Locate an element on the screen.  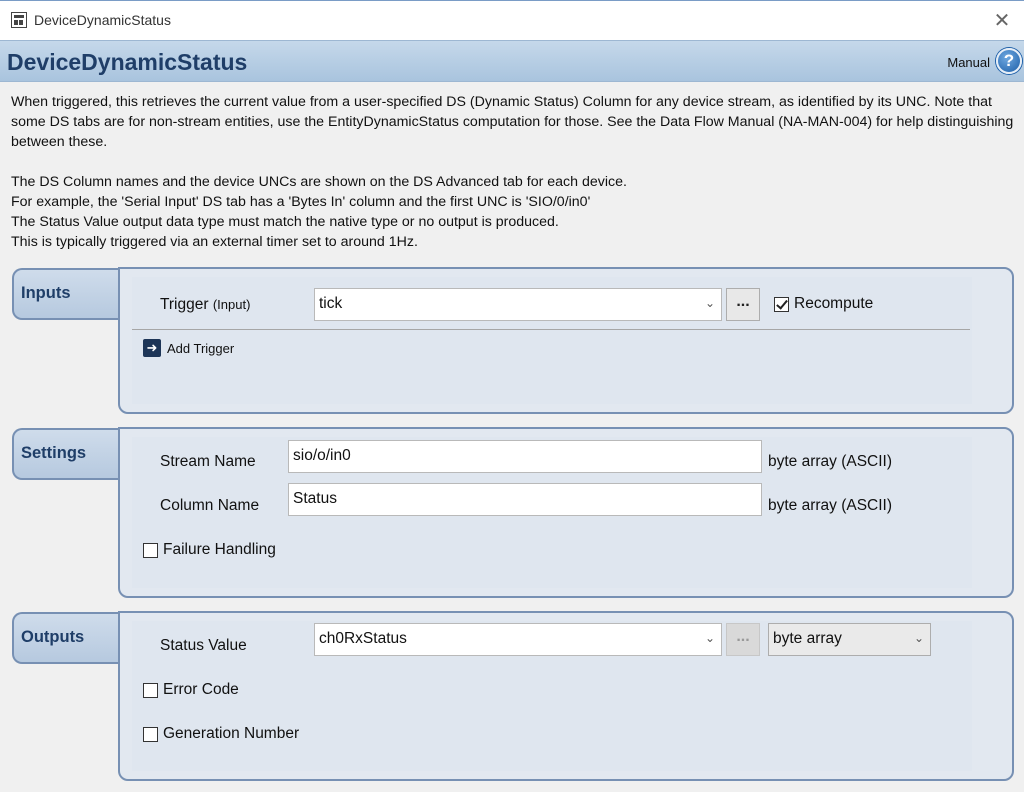
add-trigger-button: Add Trigger is located at coordinates (200, 348).